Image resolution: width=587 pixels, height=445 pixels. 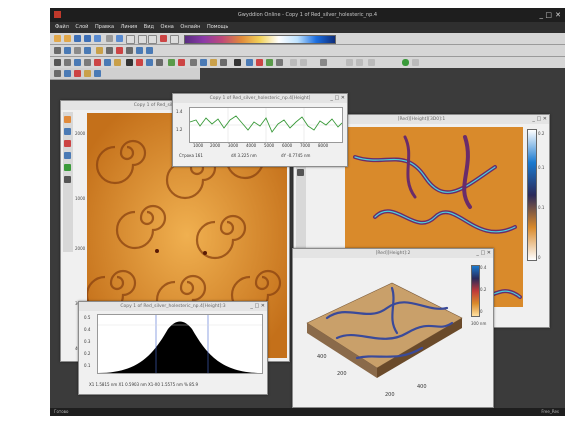 What do you see at coordinates (481, 311) in the screenshot?
I see `view3d-scale-tick: 0` at bounding box center [481, 311].